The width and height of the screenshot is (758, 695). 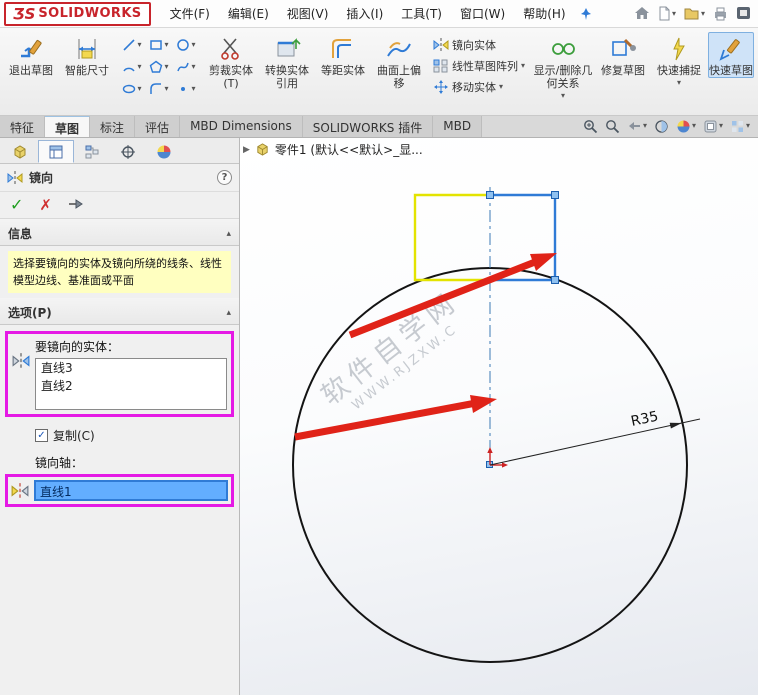 I want to click on section-view-icon, so click(x=661, y=126).